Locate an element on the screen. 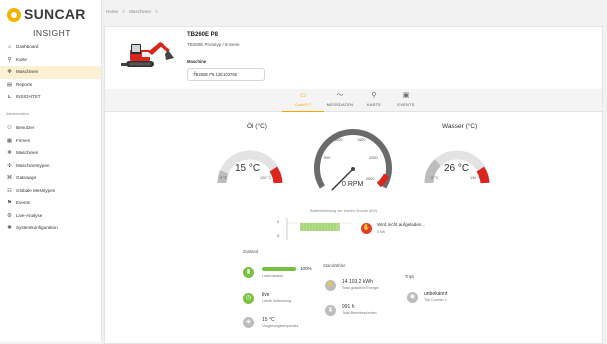  cockpit-icon: ▭ is located at coordinates (303, 95).